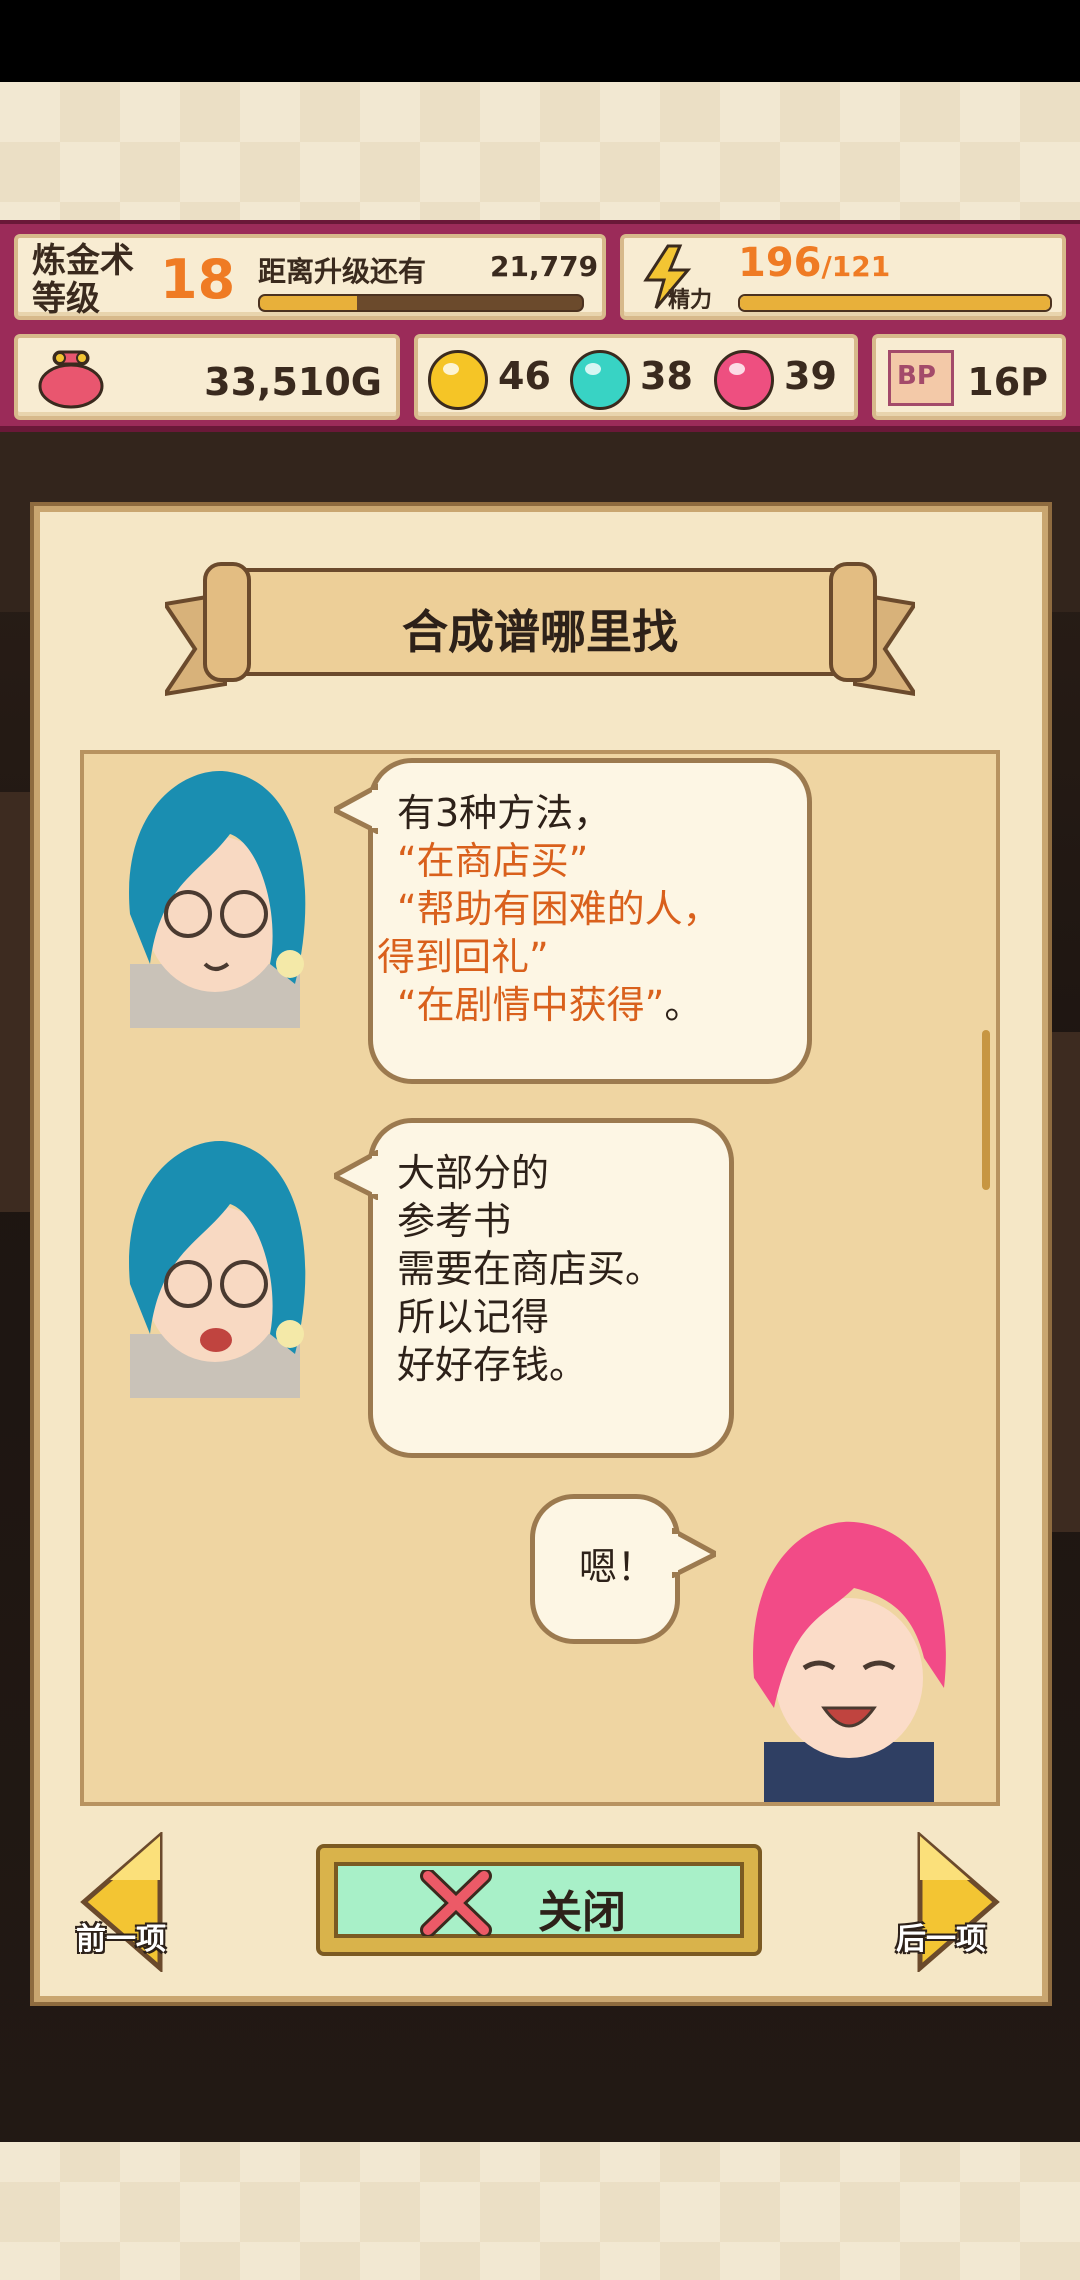  I want to click on message-1-line-5-suffix: 。, so click(683, 1005).